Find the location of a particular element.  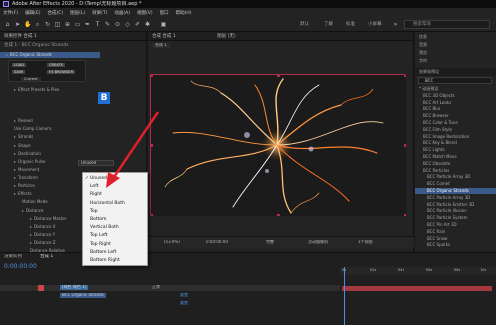

effect-controls-tab: 效果控件 合成 1 is located at coordinates (73, 36).